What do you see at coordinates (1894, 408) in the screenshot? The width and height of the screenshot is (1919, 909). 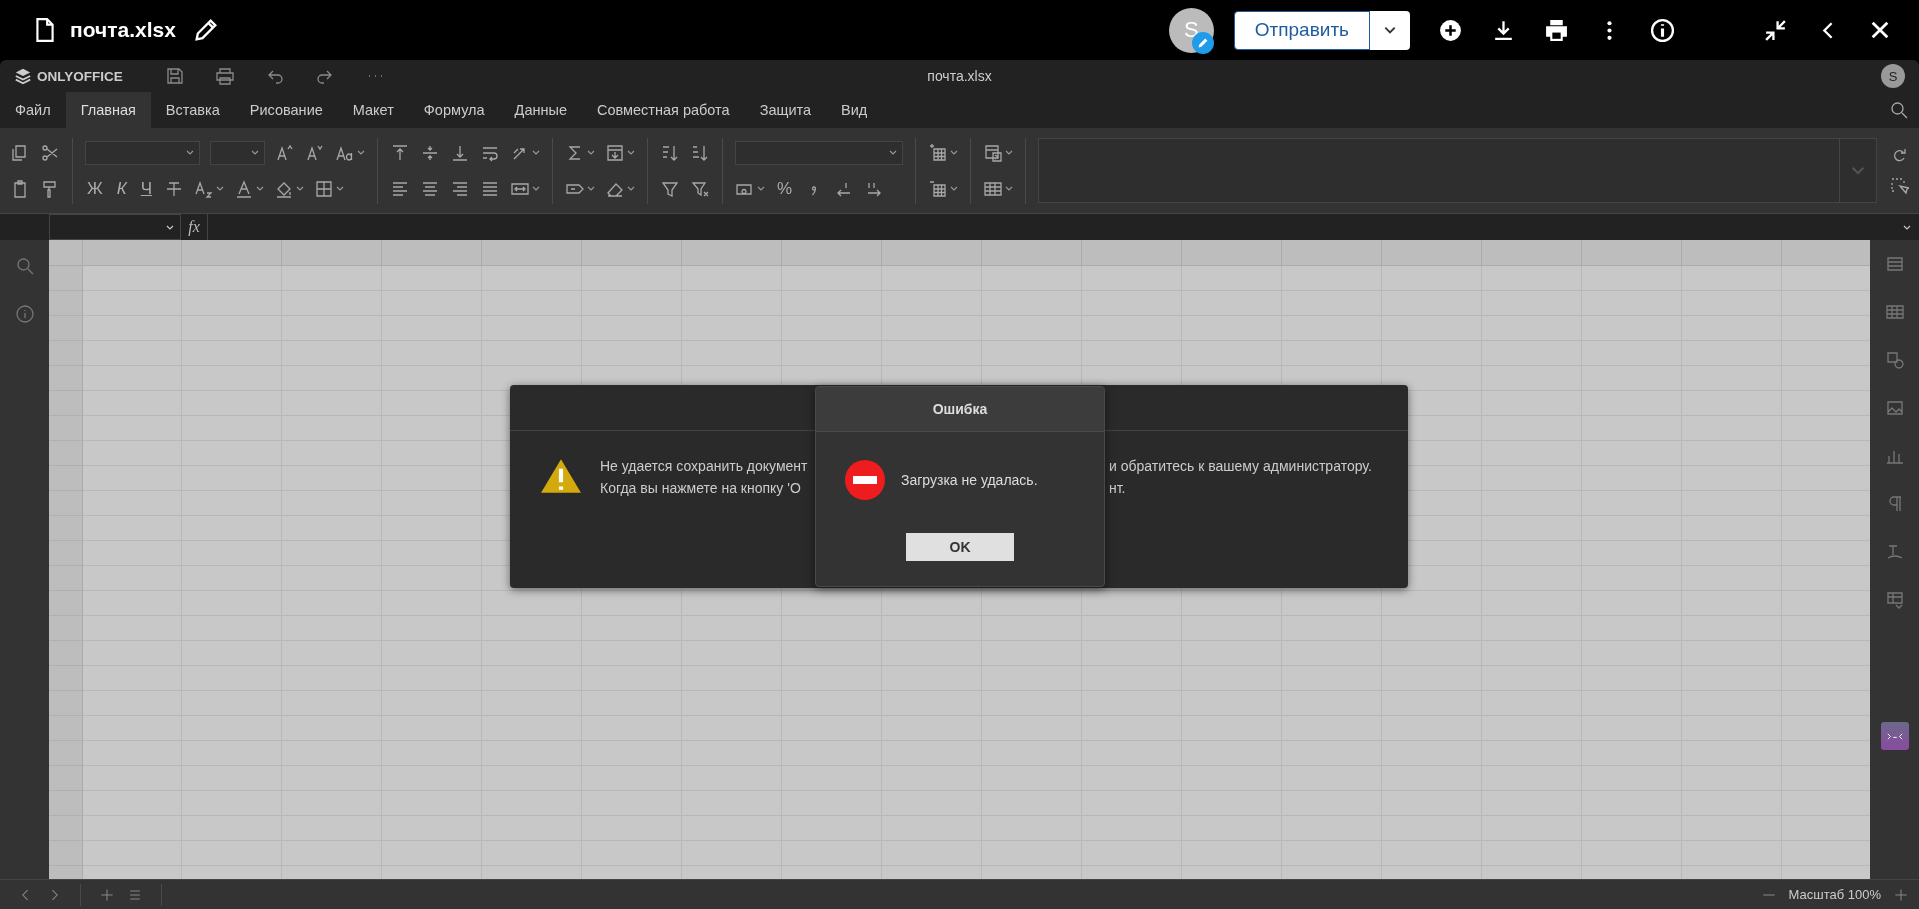 I see `image-icon` at bounding box center [1894, 408].